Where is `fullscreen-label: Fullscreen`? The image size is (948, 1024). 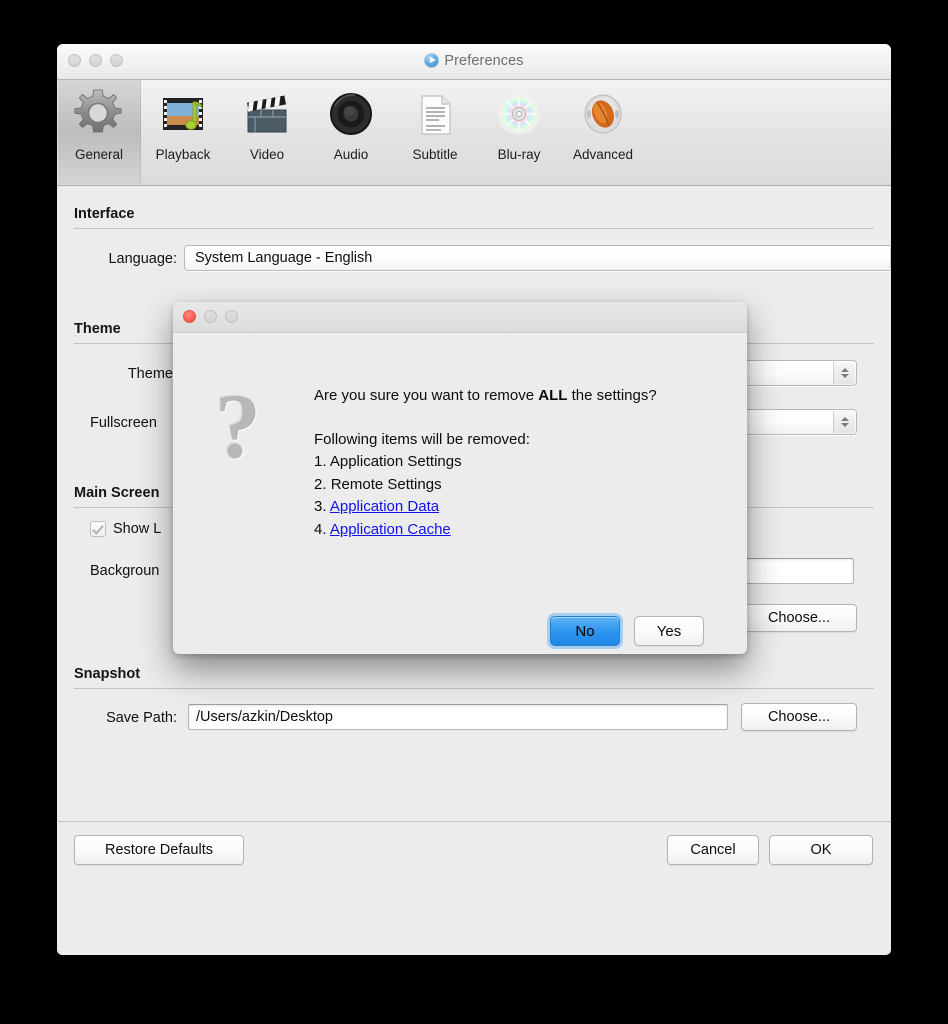 fullscreen-label: Fullscreen is located at coordinates (123, 423).